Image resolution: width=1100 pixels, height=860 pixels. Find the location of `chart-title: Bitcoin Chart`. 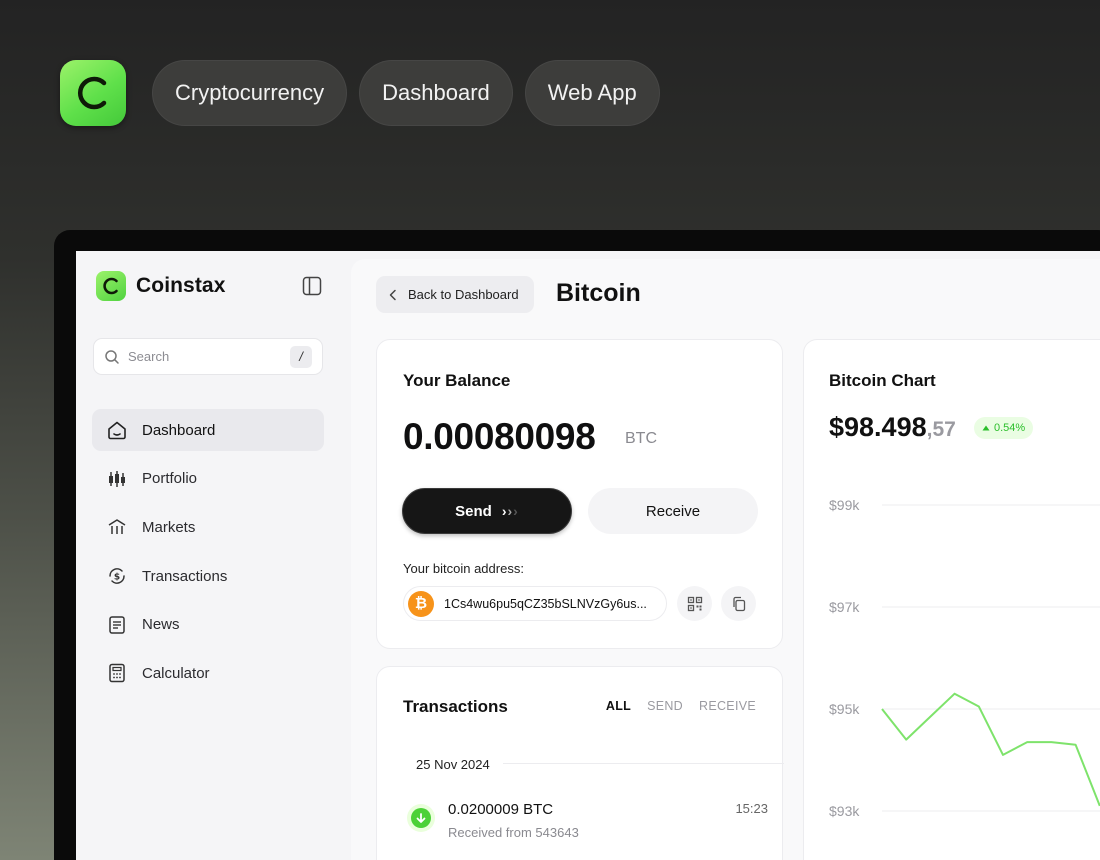

chart-title: Bitcoin Chart is located at coordinates (882, 380).